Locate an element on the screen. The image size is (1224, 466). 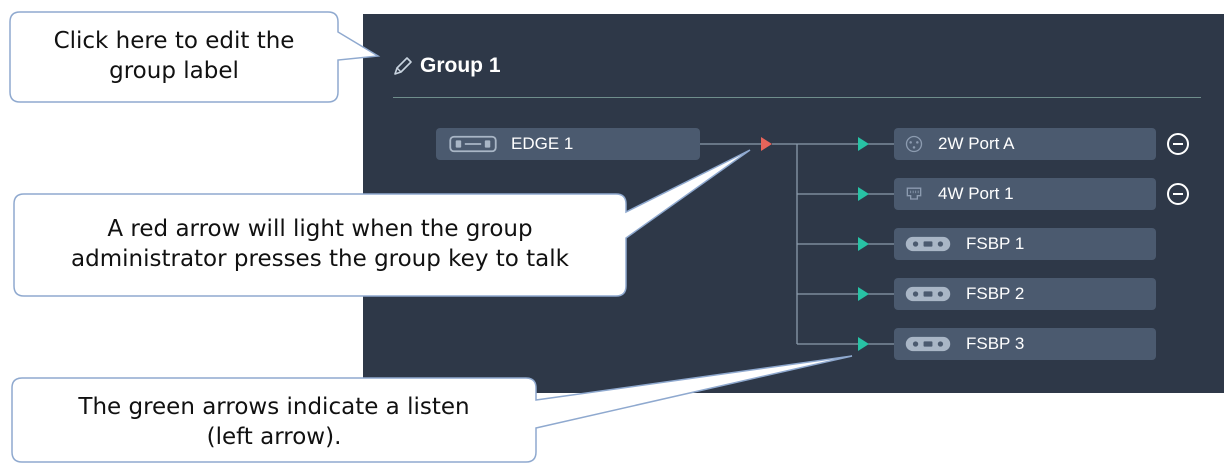
callout-line: A red arrow will light when the group is located at coordinates (320, 229).